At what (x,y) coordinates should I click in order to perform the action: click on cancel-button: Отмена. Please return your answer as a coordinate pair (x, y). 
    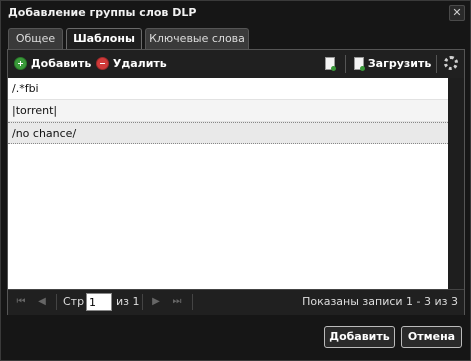
    Looking at the image, I should click on (431, 337).